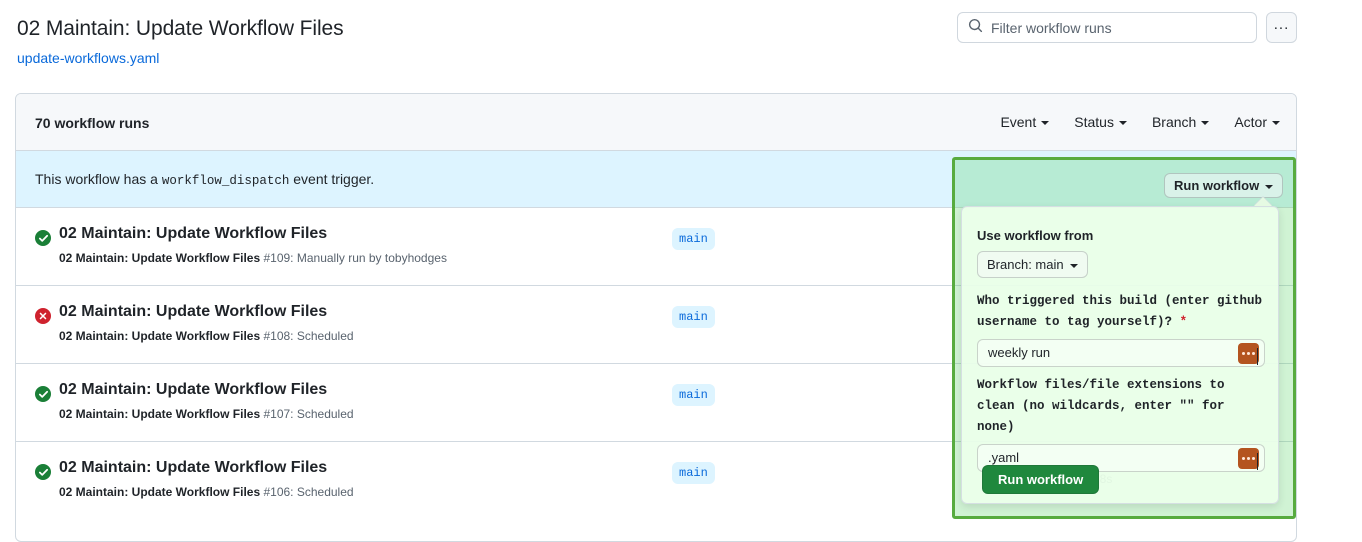 Image resolution: width=1362 pixels, height=542 pixels. What do you see at coordinates (355, 258) in the screenshot?
I see `run-subtitle-rest: #109: Manually run by tobyhodges` at bounding box center [355, 258].